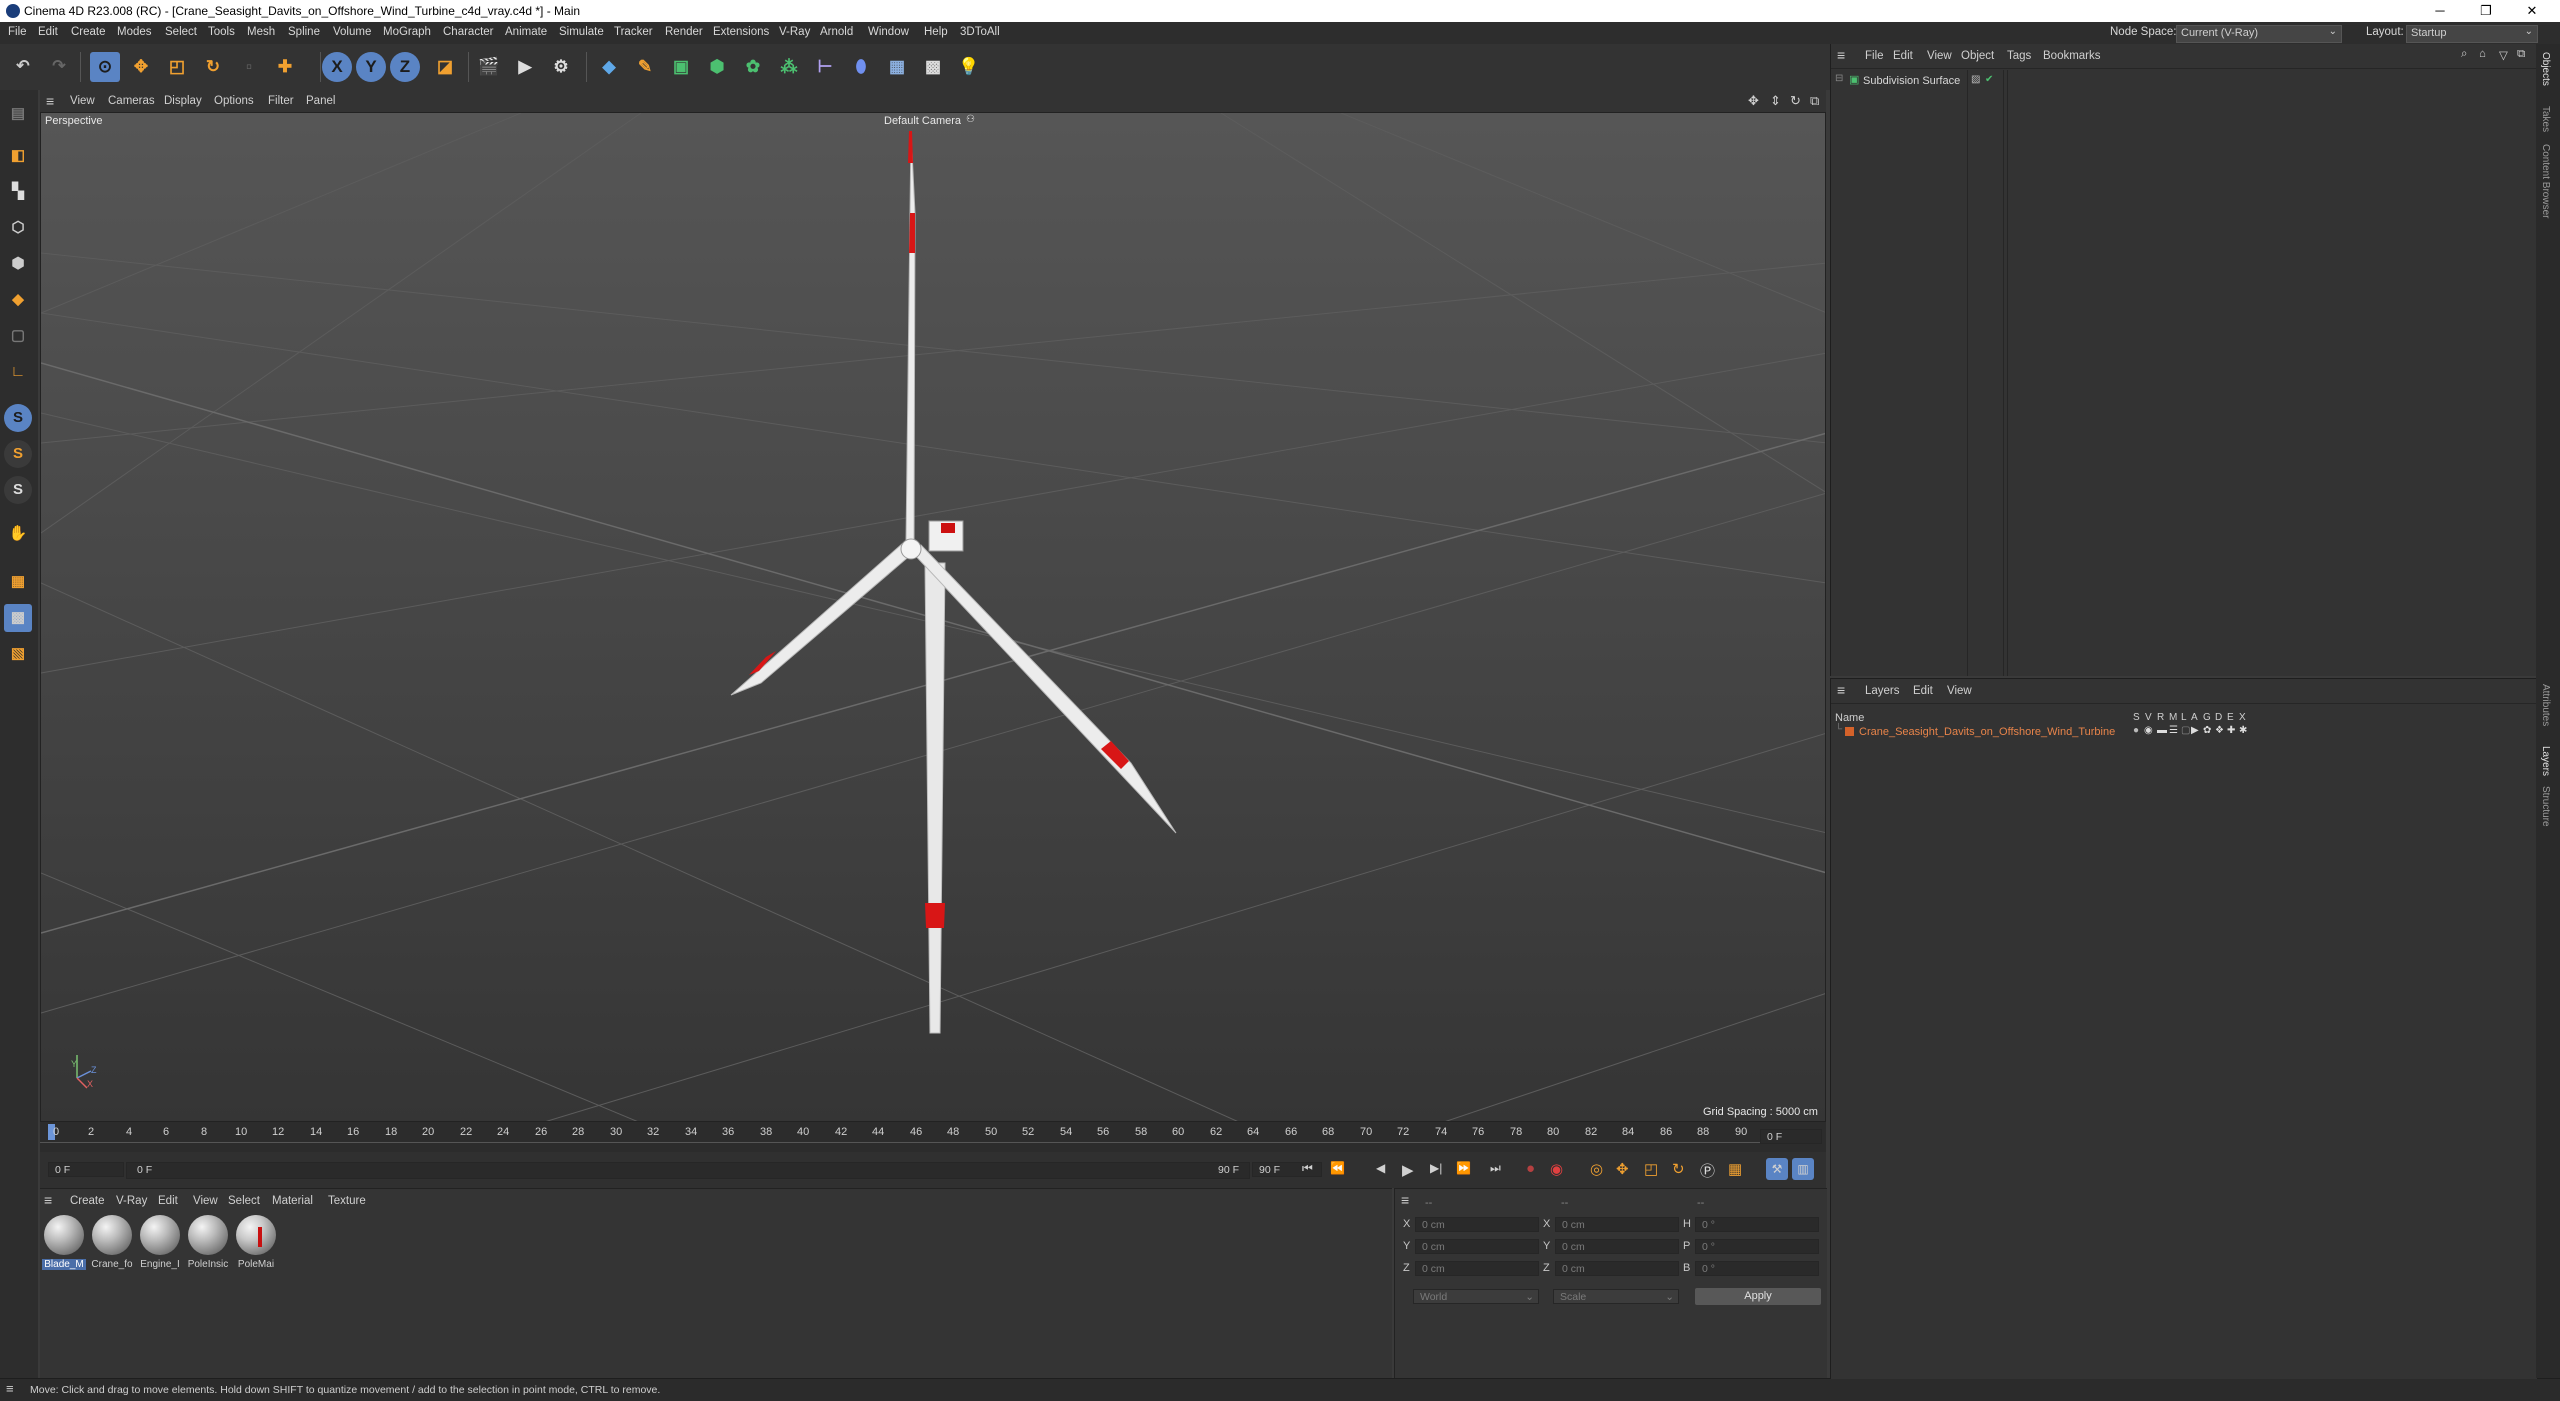 This screenshot has width=2560, height=1401. What do you see at coordinates (18, 490) in the screenshot?
I see `soft-selection-button: S` at bounding box center [18, 490].